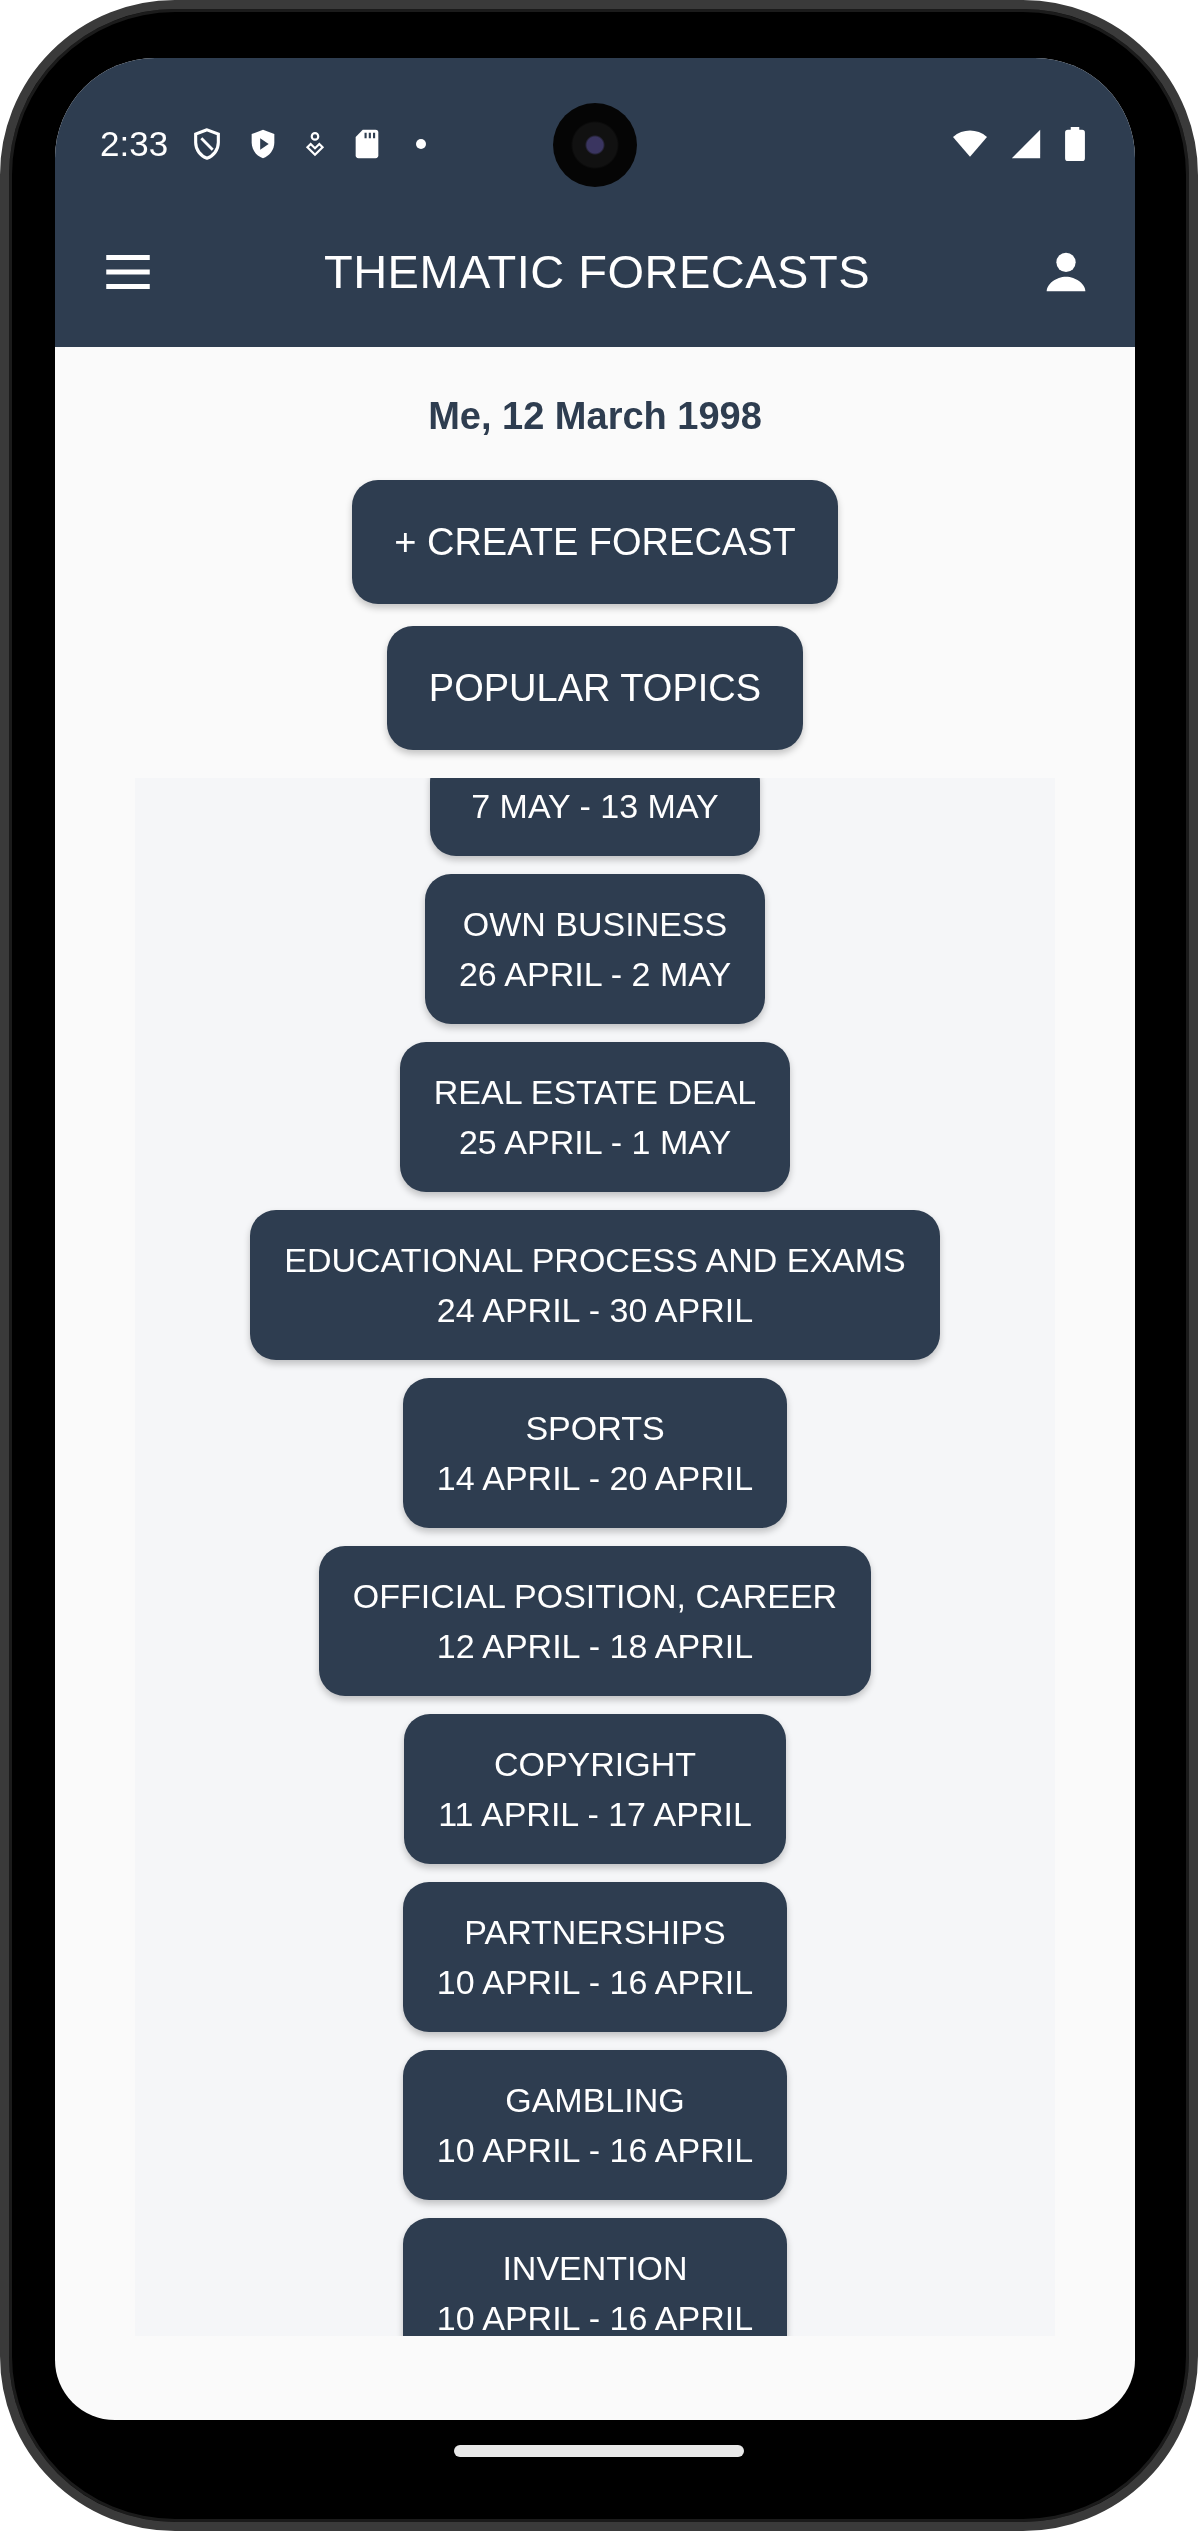 This screenshot has width=1198, height=2531. I want to click on forecast-button: COPYRIGHT 11 APRIL - 17 APRIL, so click(595, 1789).